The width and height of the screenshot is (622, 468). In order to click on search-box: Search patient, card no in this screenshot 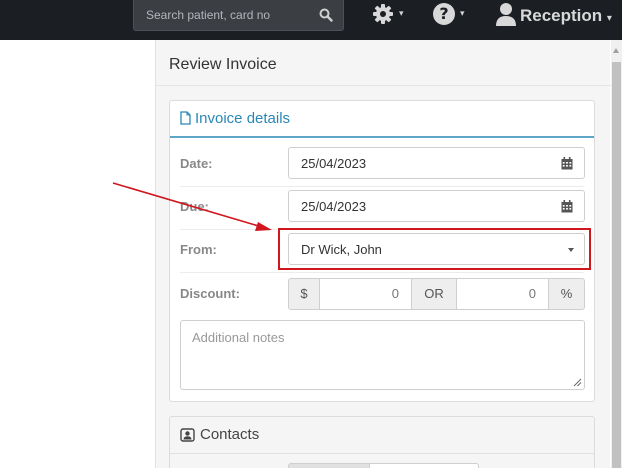, I will do `click(238, 15)`.